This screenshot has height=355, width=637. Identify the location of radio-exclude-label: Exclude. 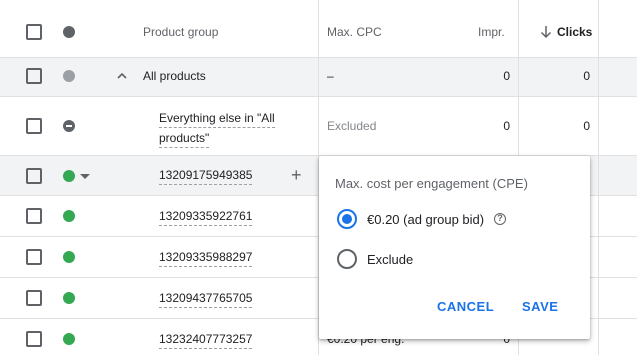
(390, 259).